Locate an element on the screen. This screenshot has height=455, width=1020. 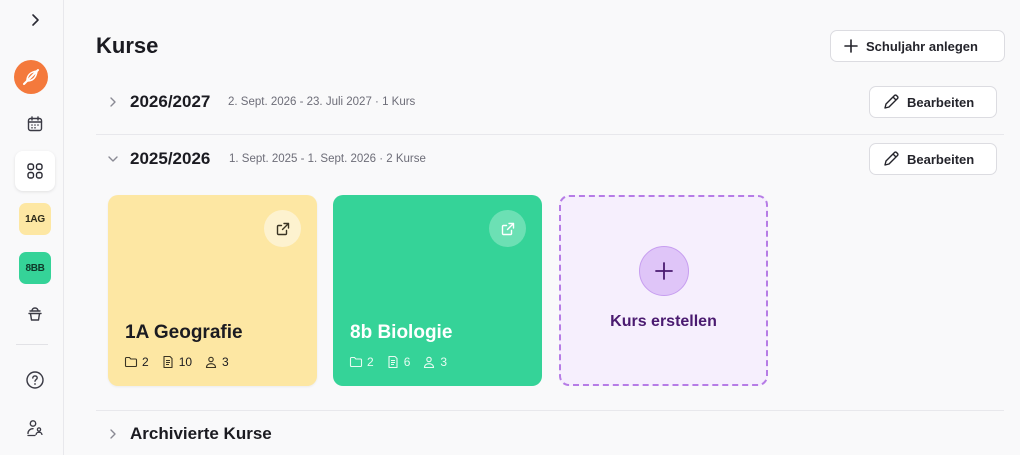
document-count-value: 10 is located at coordinates (185, 362).